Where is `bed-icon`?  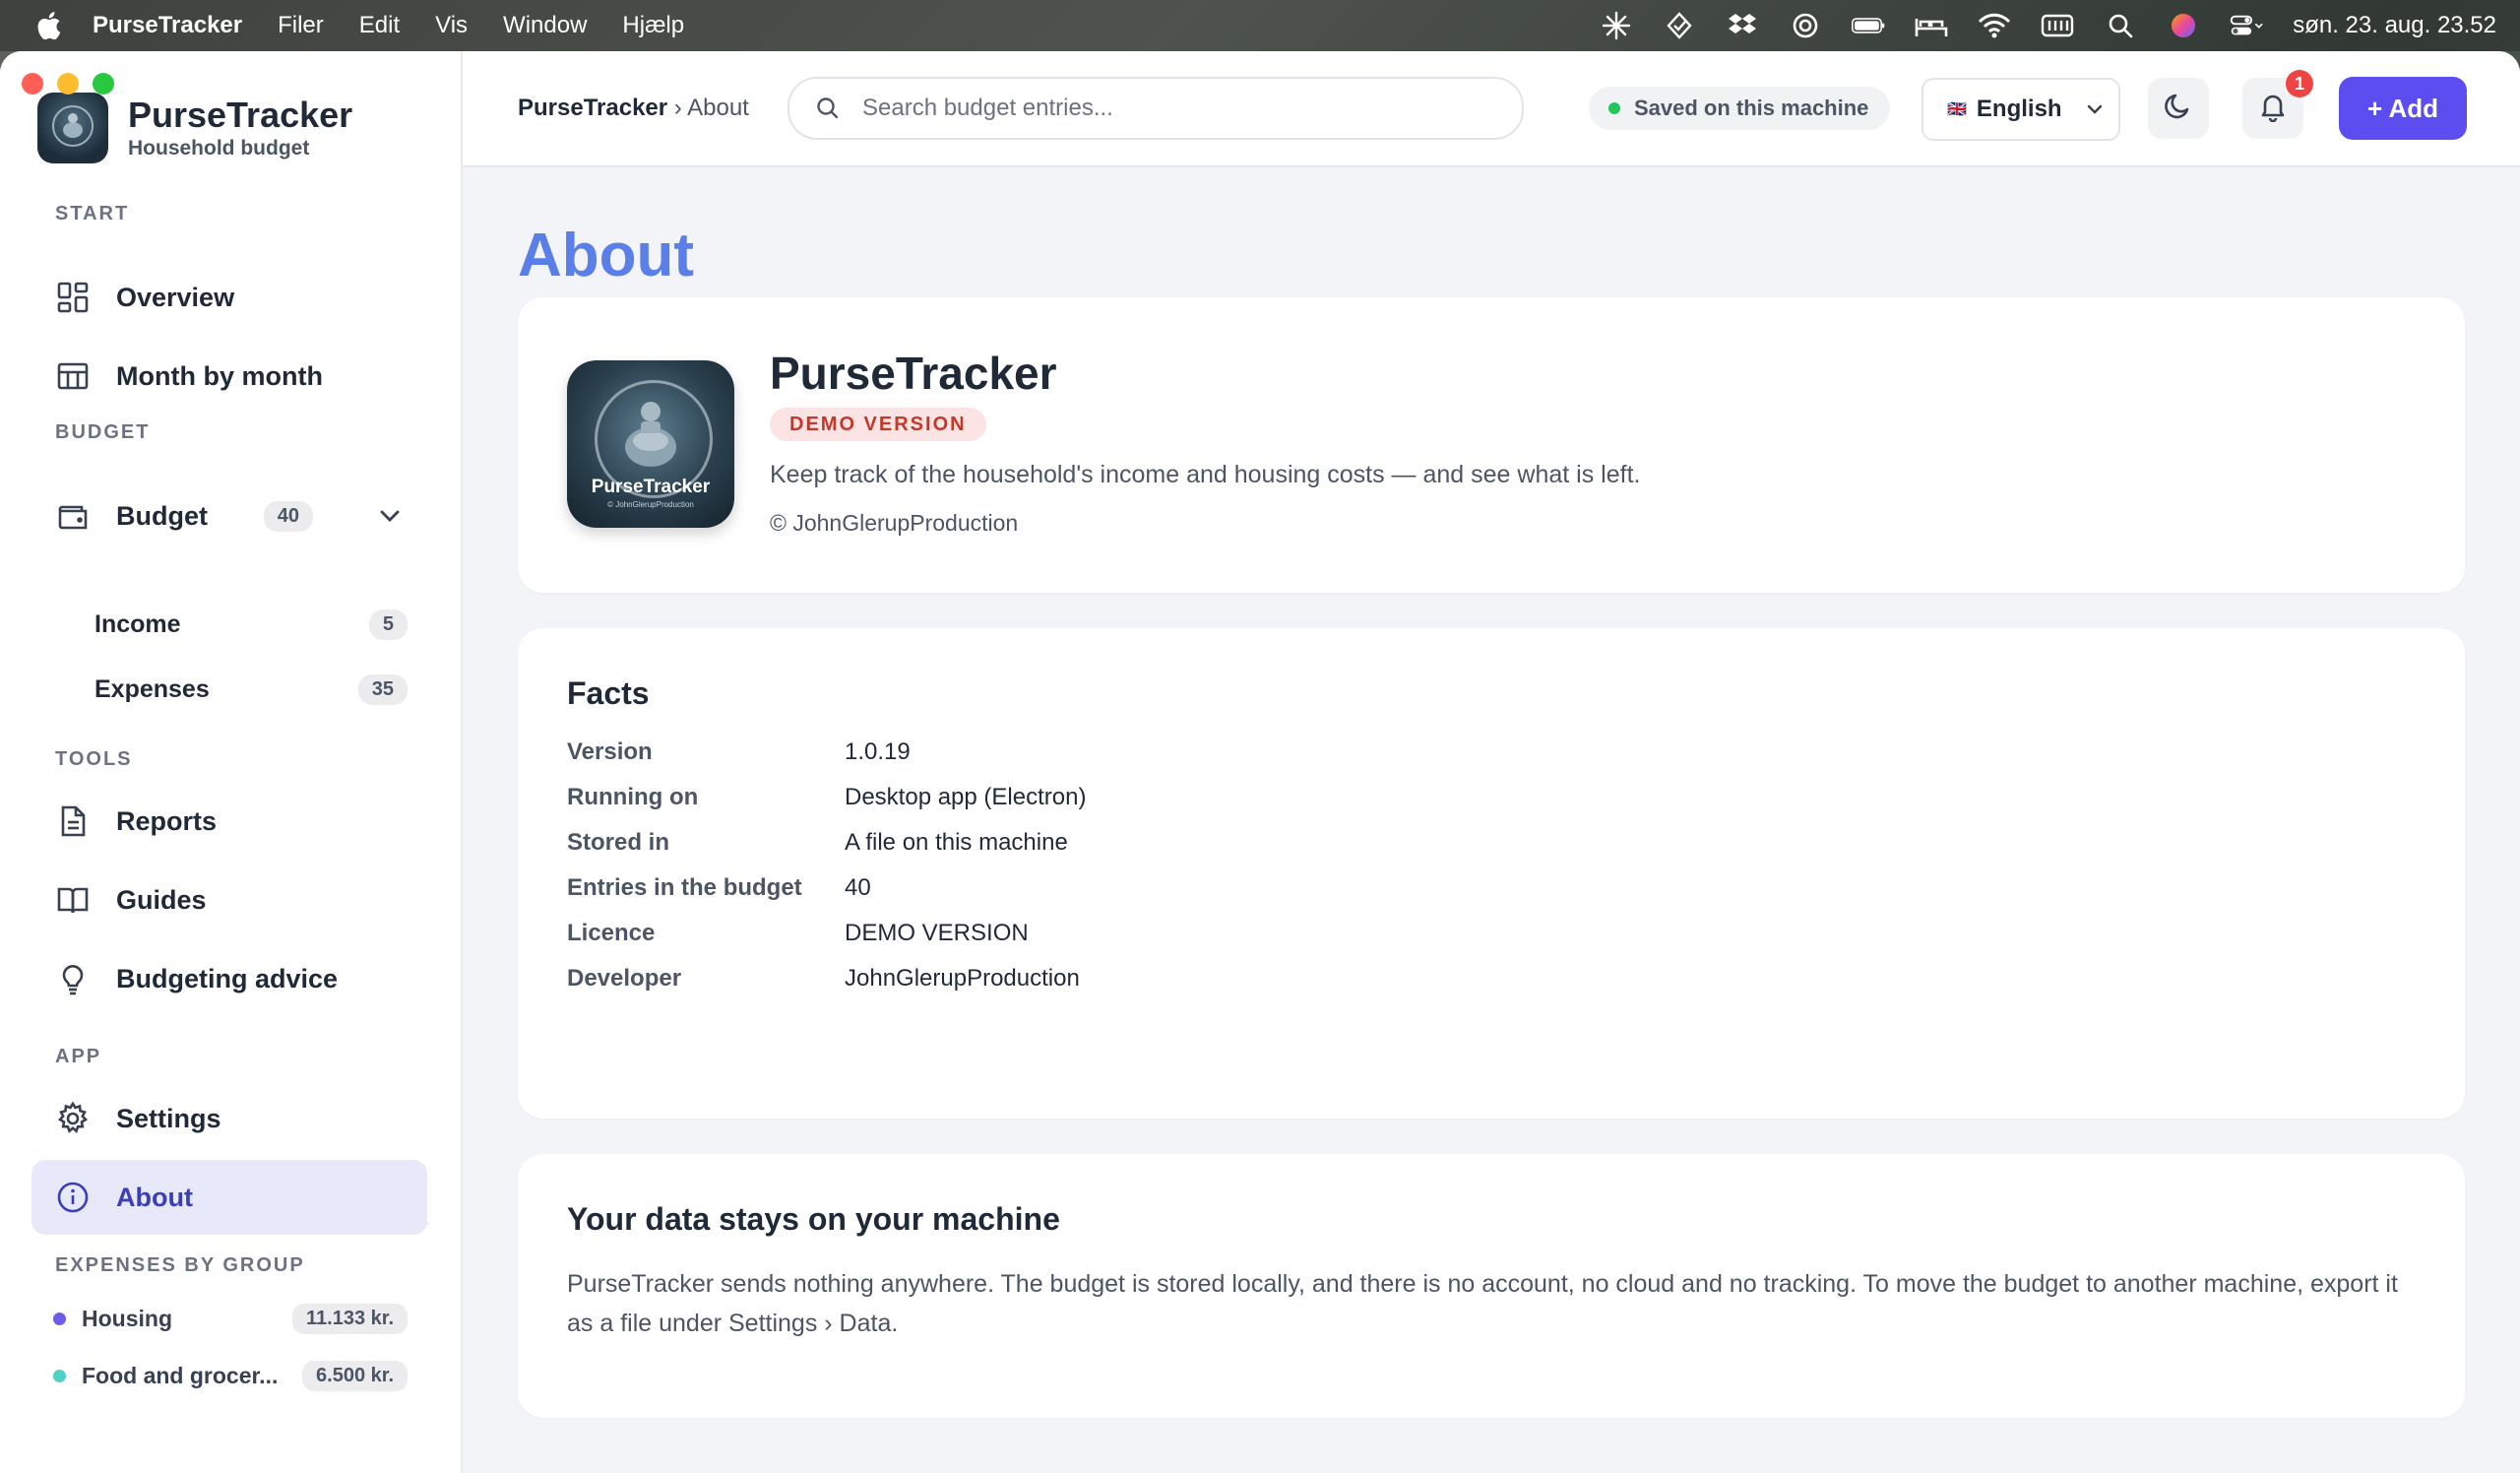
bed-icon is located at coordinates (1931, 25).